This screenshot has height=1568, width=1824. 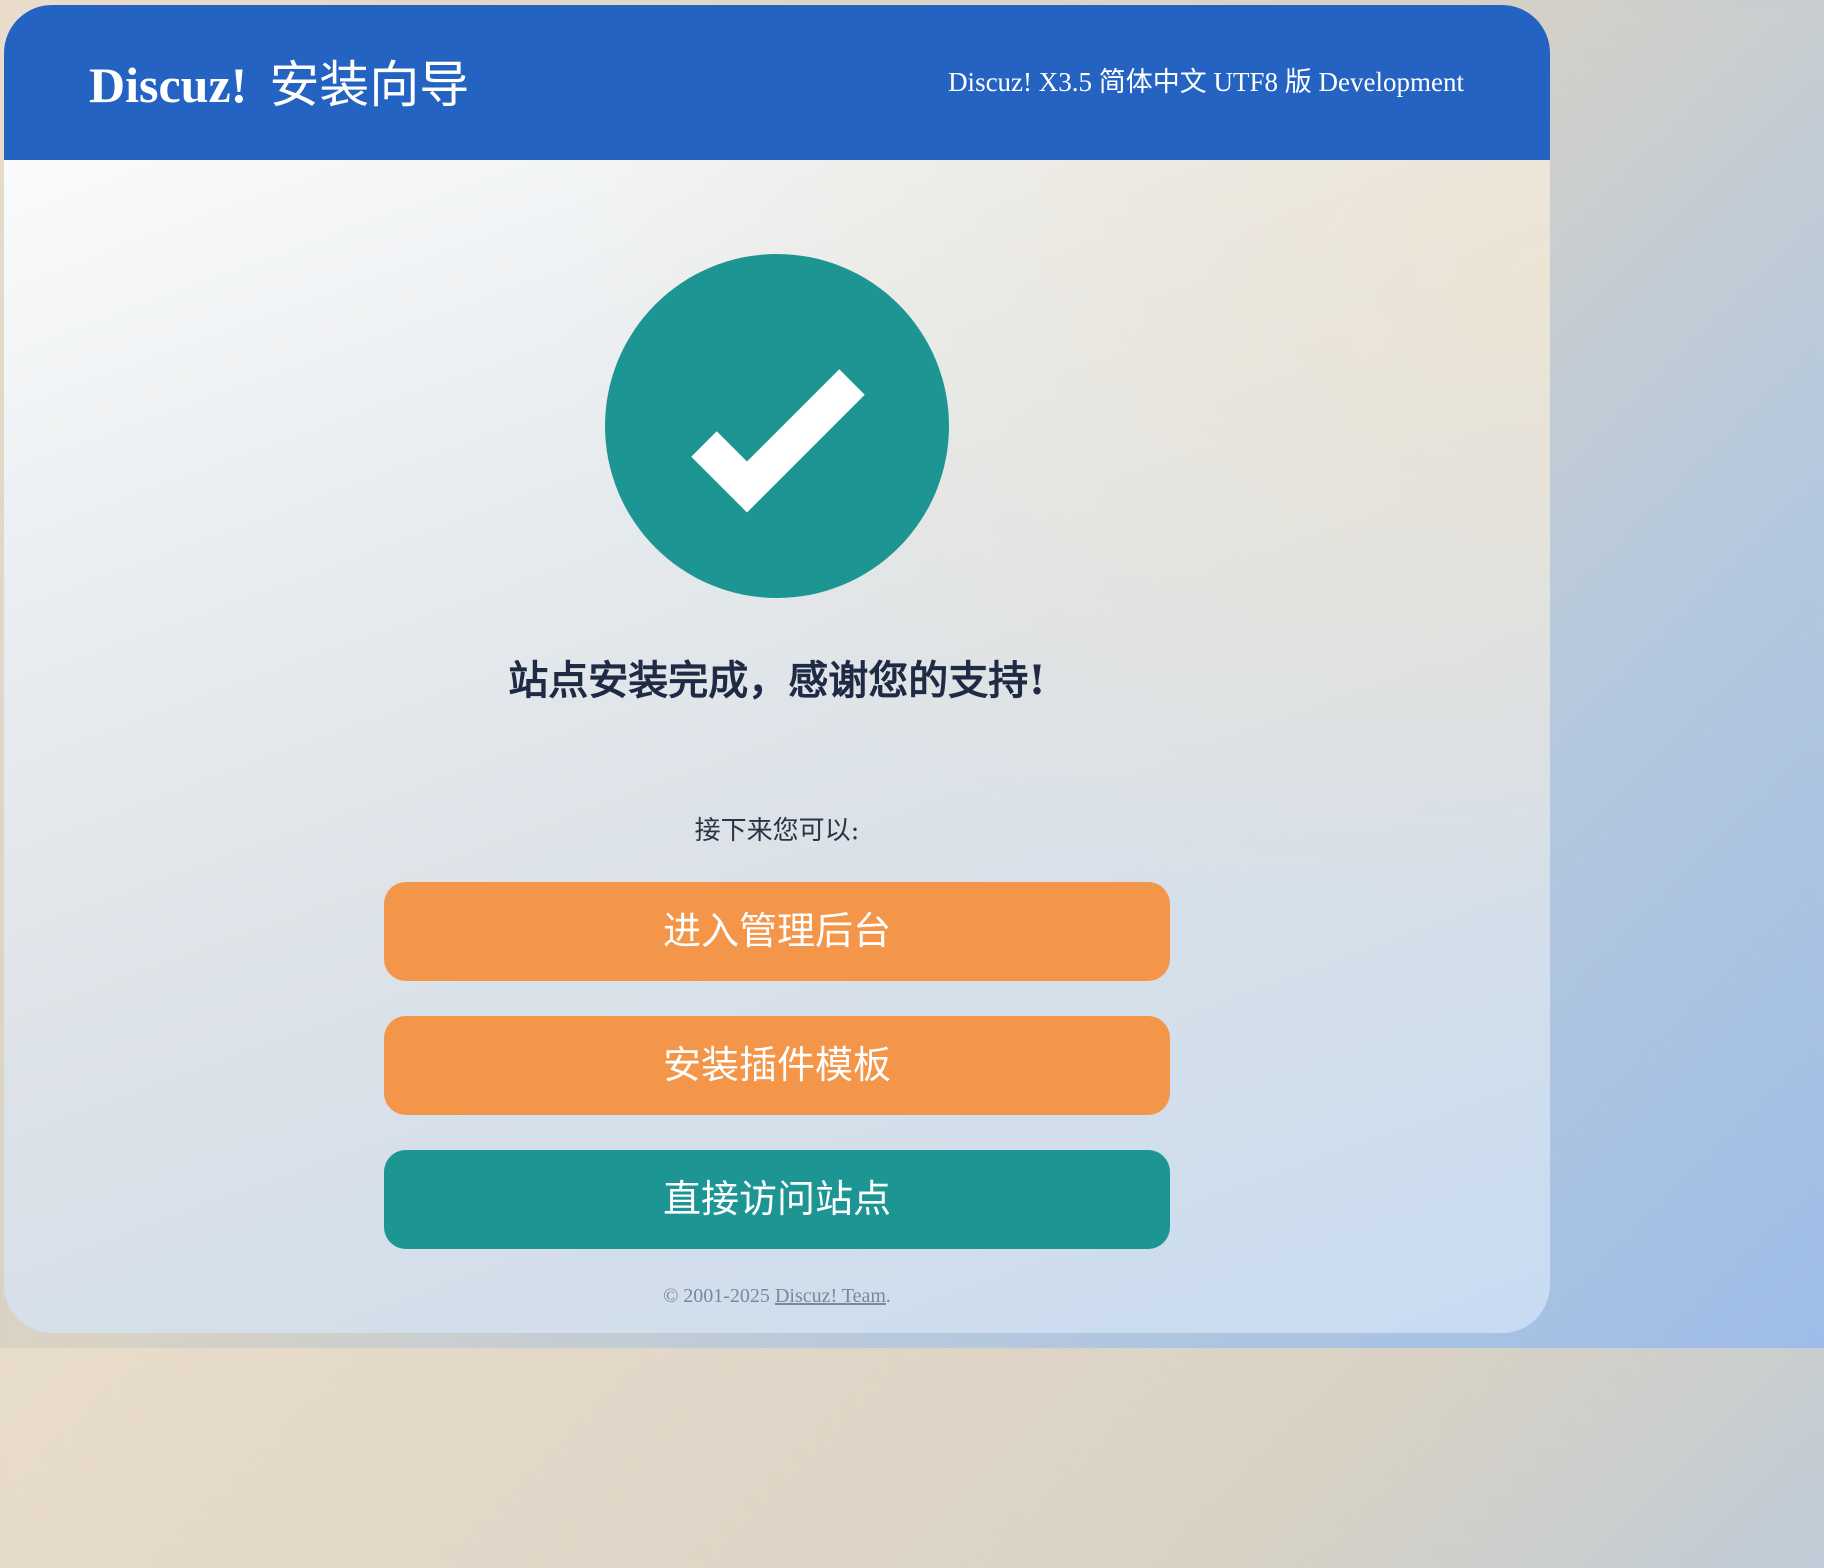 What do you see at coordinates (369, 85) in the screenshot?
I see `brand-subtitle: 安装向导` at bounding box center [369, 85].